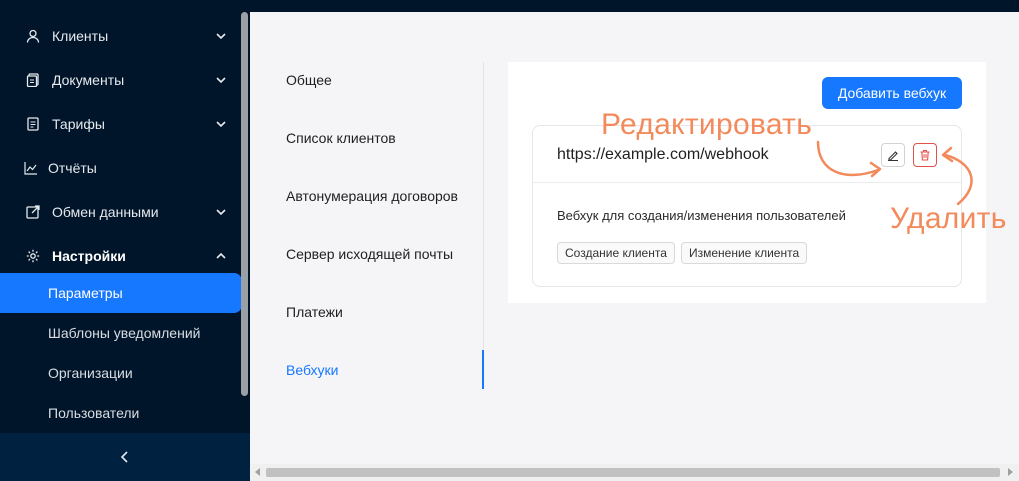 The image size is (1019, 481). I want to click on horizontal-scrollbar, so click(634, 472).